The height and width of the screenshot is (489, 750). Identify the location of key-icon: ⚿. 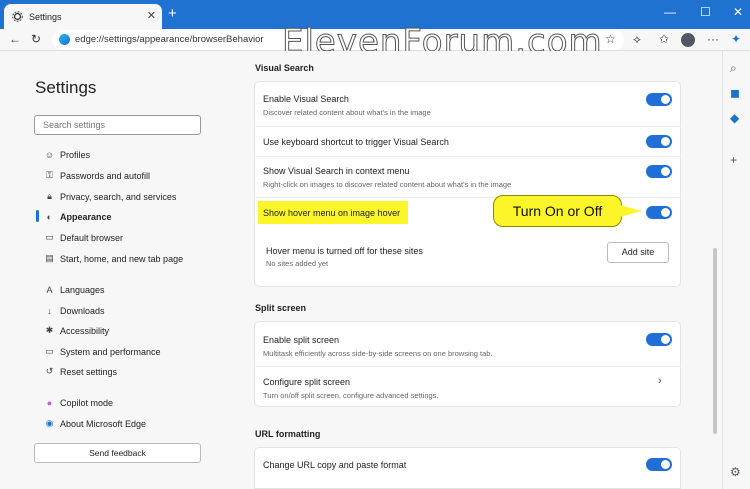
(49, 175).